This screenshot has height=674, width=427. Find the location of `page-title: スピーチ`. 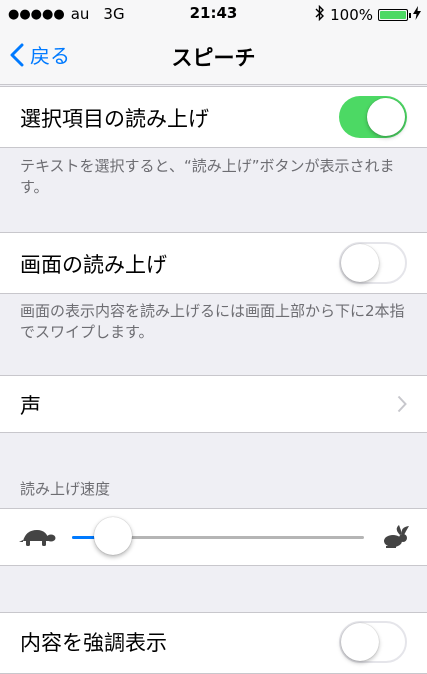

page-title: スピーチ is located at coordinates (213, 58).